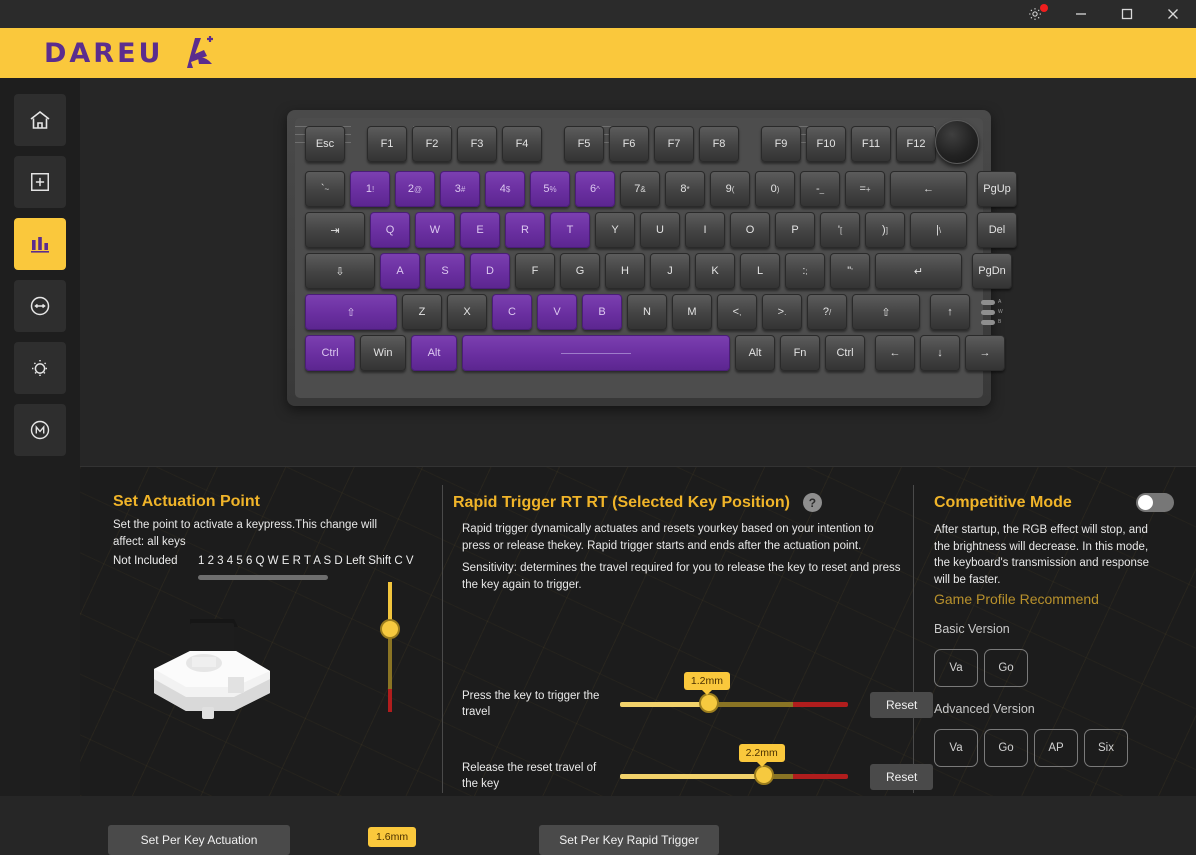  Describe the element at coordinates (570, 230) in the screenshot. I see `key-T: T` at that location.